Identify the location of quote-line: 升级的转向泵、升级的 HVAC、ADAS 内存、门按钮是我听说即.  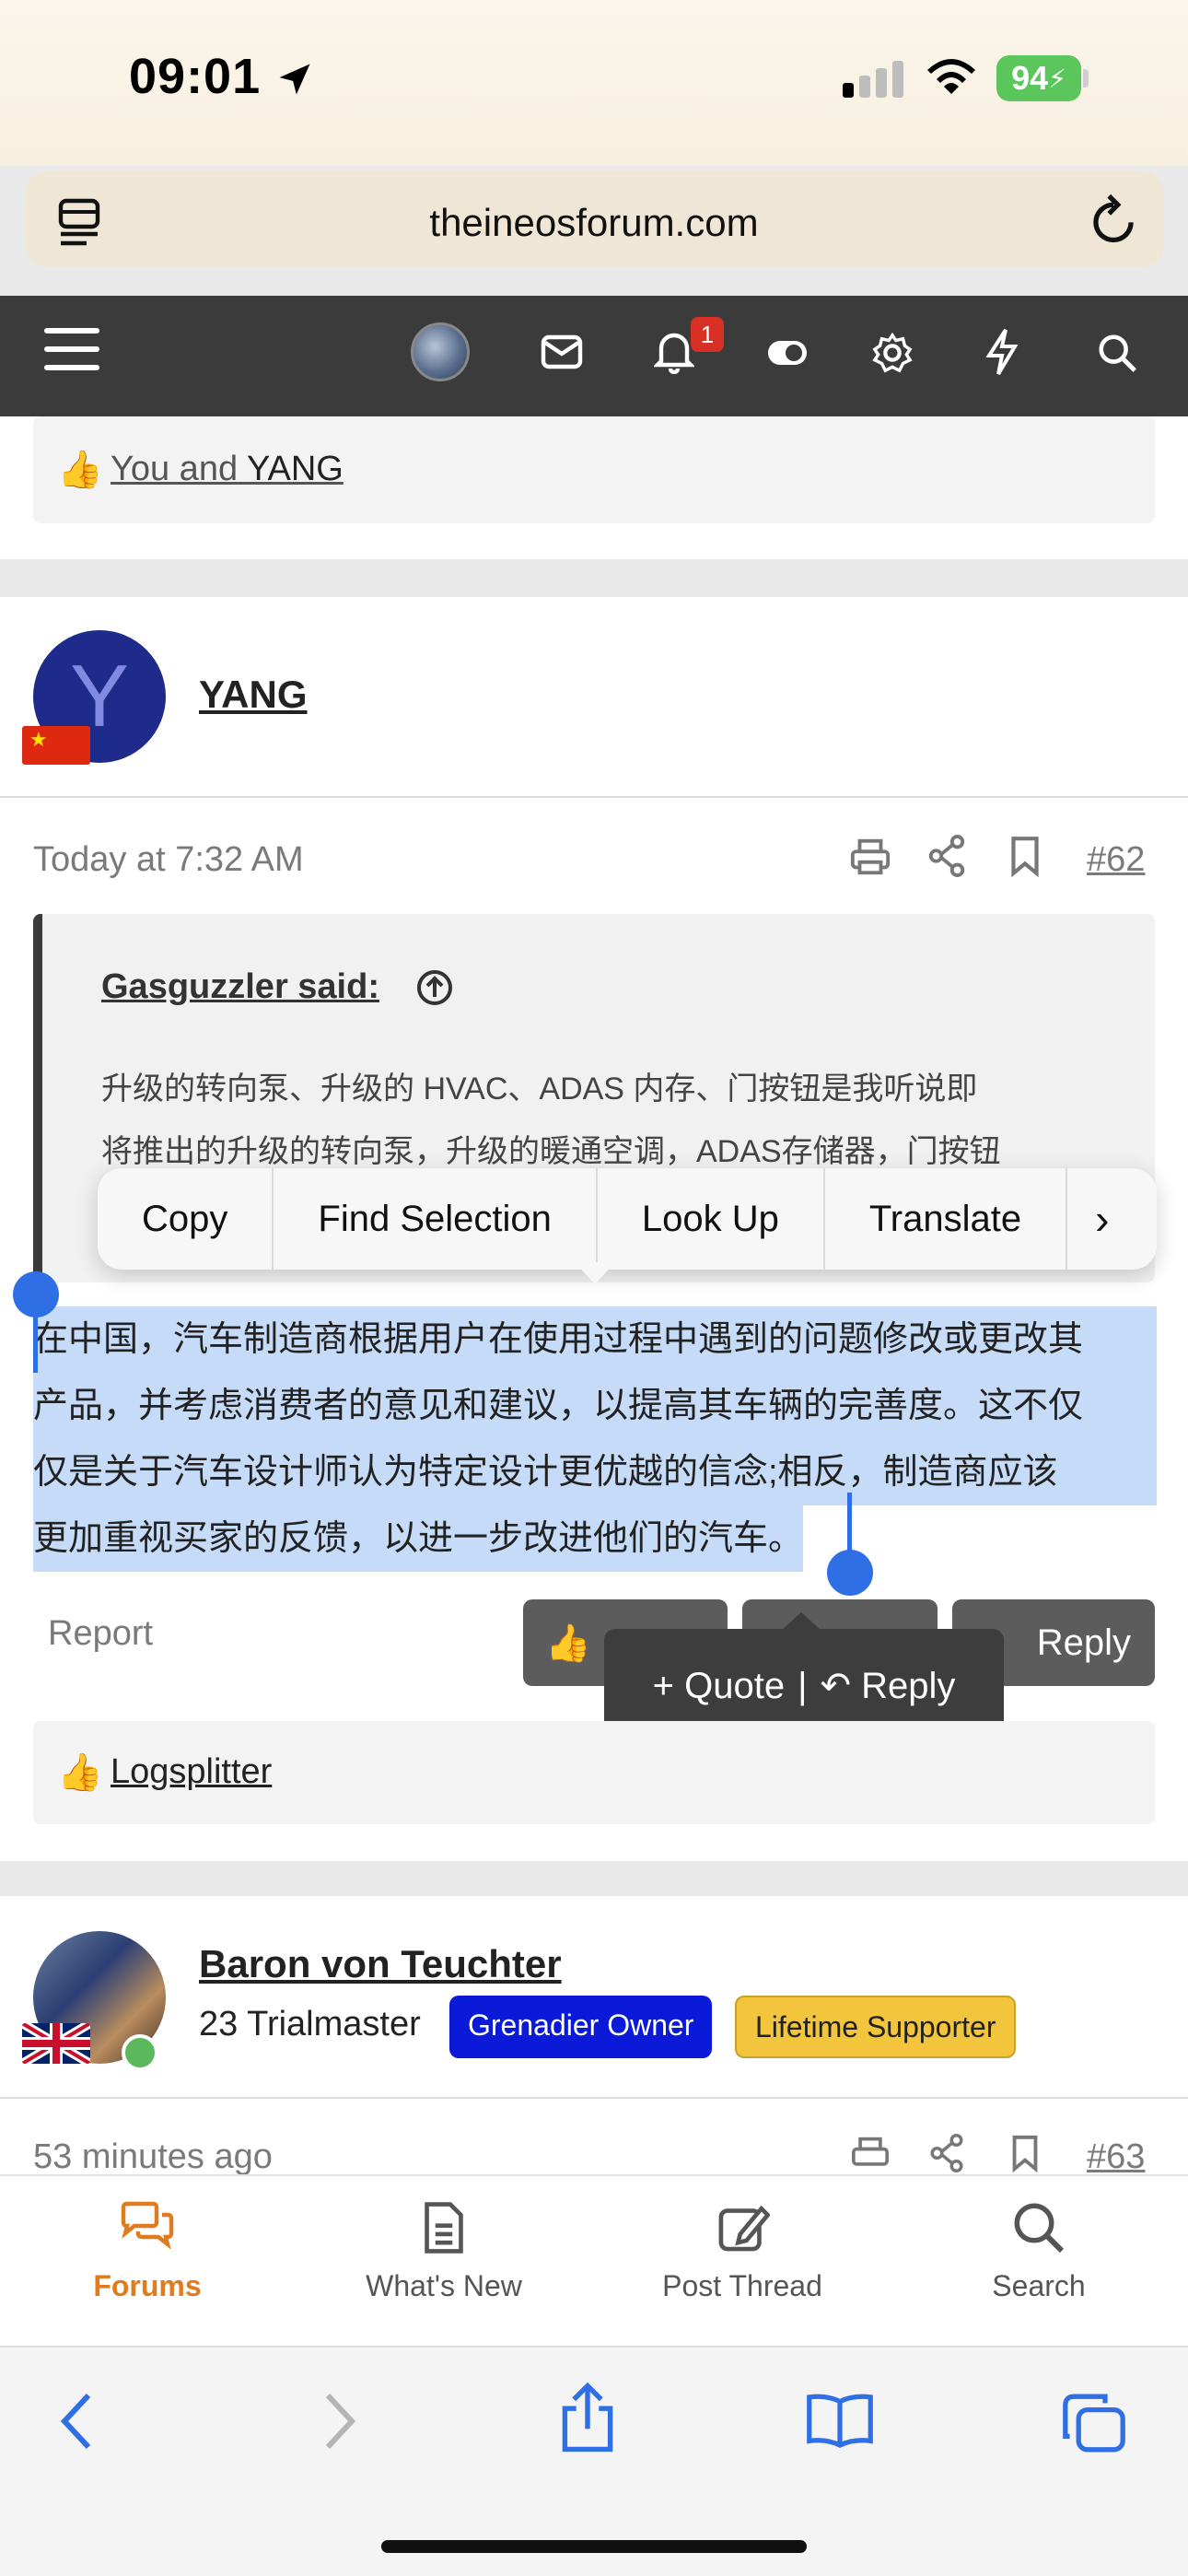
(539, 1089).